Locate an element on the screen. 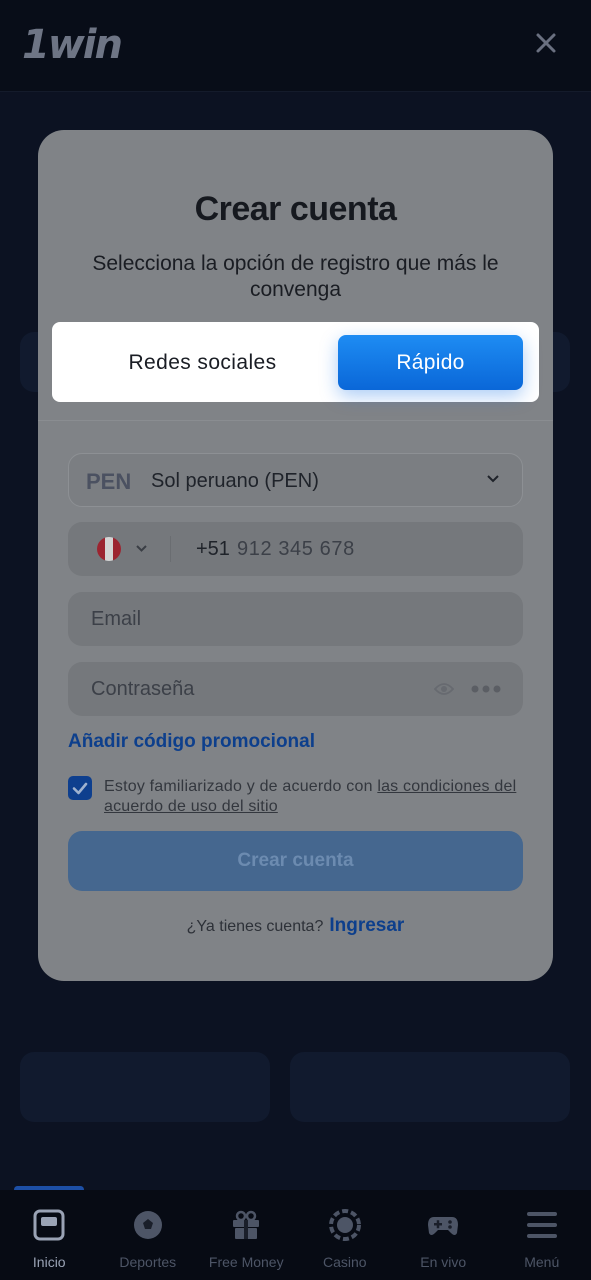 The image size is (591, 1280). tab-social-networks: Redes sociales is located at coordinates (202, 363).